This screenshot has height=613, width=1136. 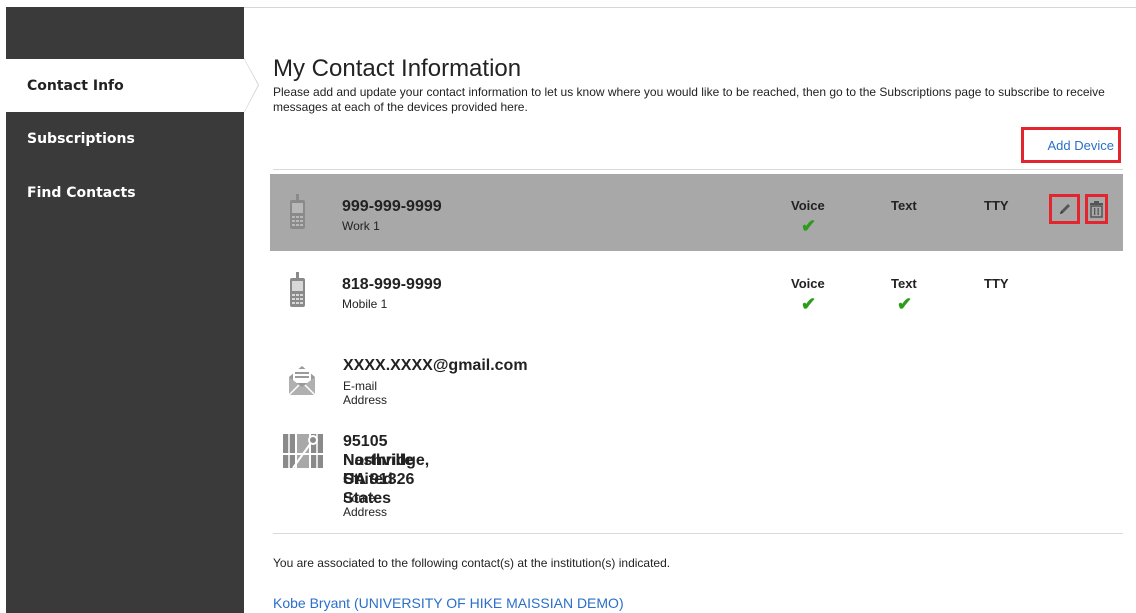 What do you see at coordinates (365, 505) in the screenshot?
I see `address-label: Home Address` at bounding box center [365, 505].